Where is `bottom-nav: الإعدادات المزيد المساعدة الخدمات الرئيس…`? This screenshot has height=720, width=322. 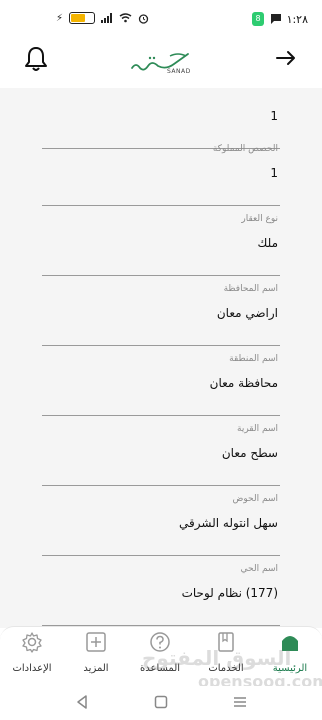 bottom-nav: الإعدادات المزيد المساعدة الخدمات الرئيس… is located at coordinates (161, 656).